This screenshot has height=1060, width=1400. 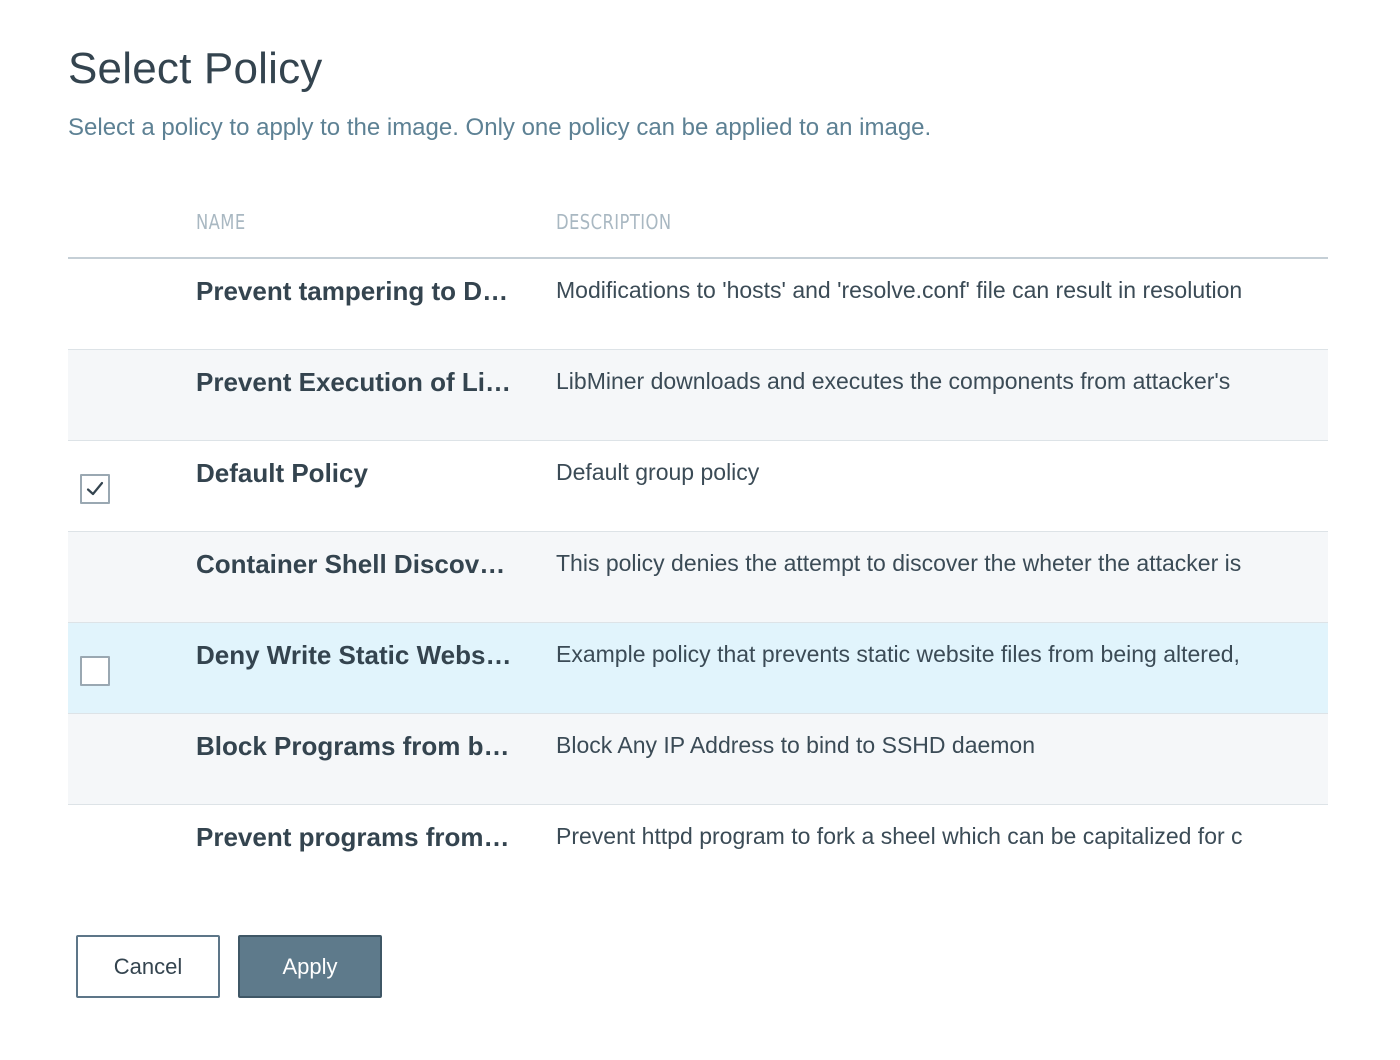 I want to click on row-checkbox-unchecked, so click(x=95, y=671).